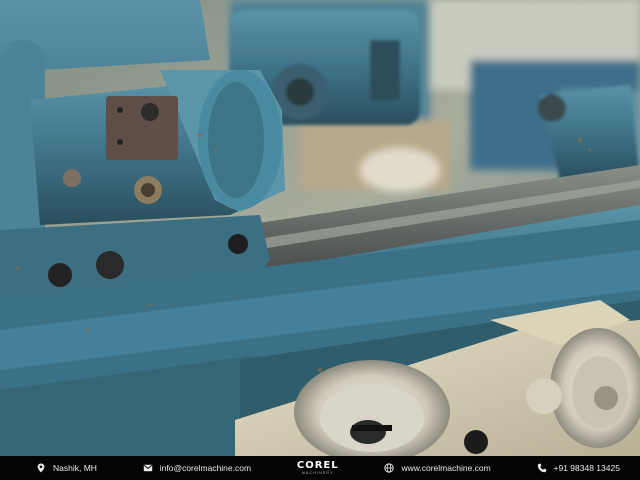  What do you see at coordinates (148, 468) in the screenshot?
I see `email-icon` at bounding box center [148, 468].